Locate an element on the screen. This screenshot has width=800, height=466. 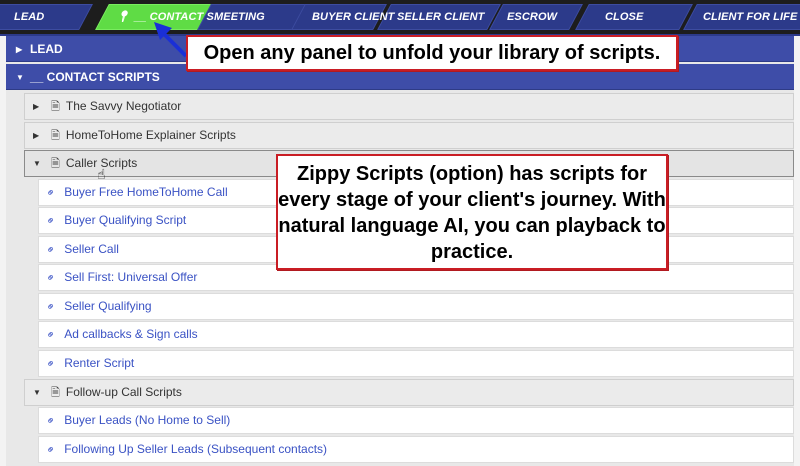
script-link-label: Sell First: Universal Offer is located at coordinates (131, 277).